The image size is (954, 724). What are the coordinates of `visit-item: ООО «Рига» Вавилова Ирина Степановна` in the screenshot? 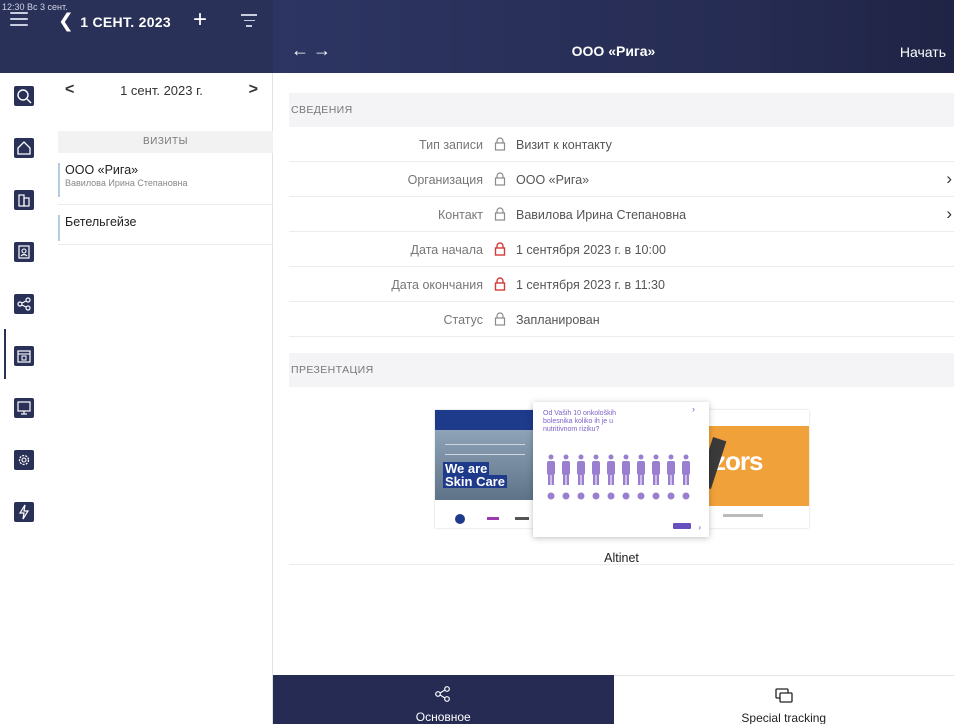 It's located at (165, 180).